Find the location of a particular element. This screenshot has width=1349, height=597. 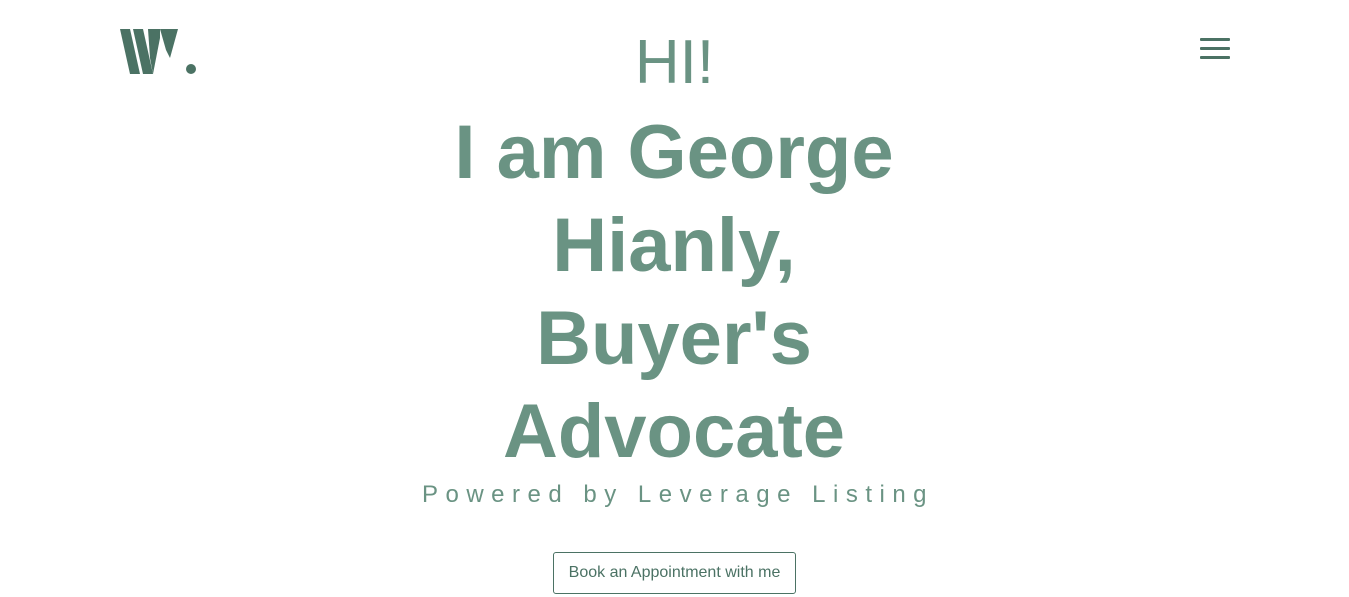

book-appointment-button: Book an Appointment with me is located at coordinates (674, 573).